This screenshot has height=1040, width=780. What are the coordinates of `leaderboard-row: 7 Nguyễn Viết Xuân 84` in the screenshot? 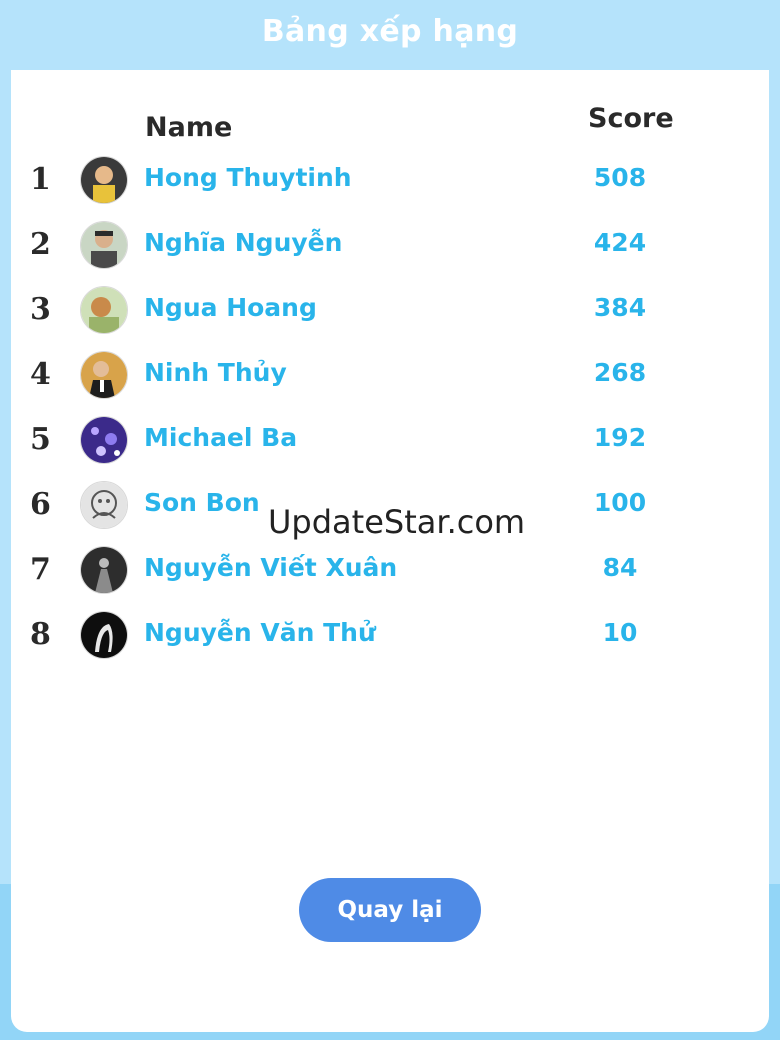 It's located at (390, 578).